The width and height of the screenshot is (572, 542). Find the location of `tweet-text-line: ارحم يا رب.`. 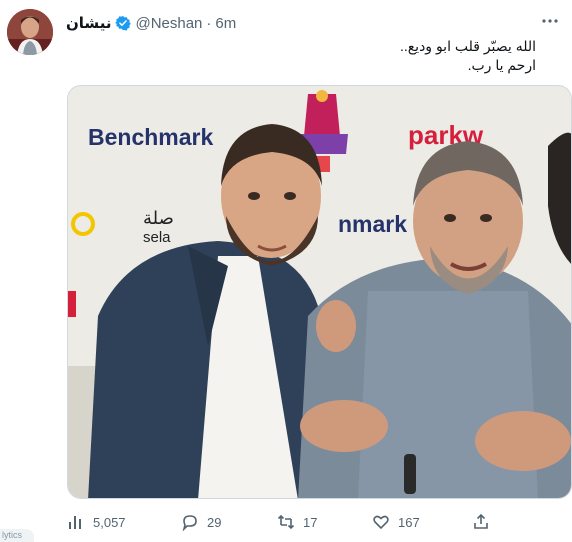

tweet-text-line: ارحم يا رب. is located at coordinates (501, 65).